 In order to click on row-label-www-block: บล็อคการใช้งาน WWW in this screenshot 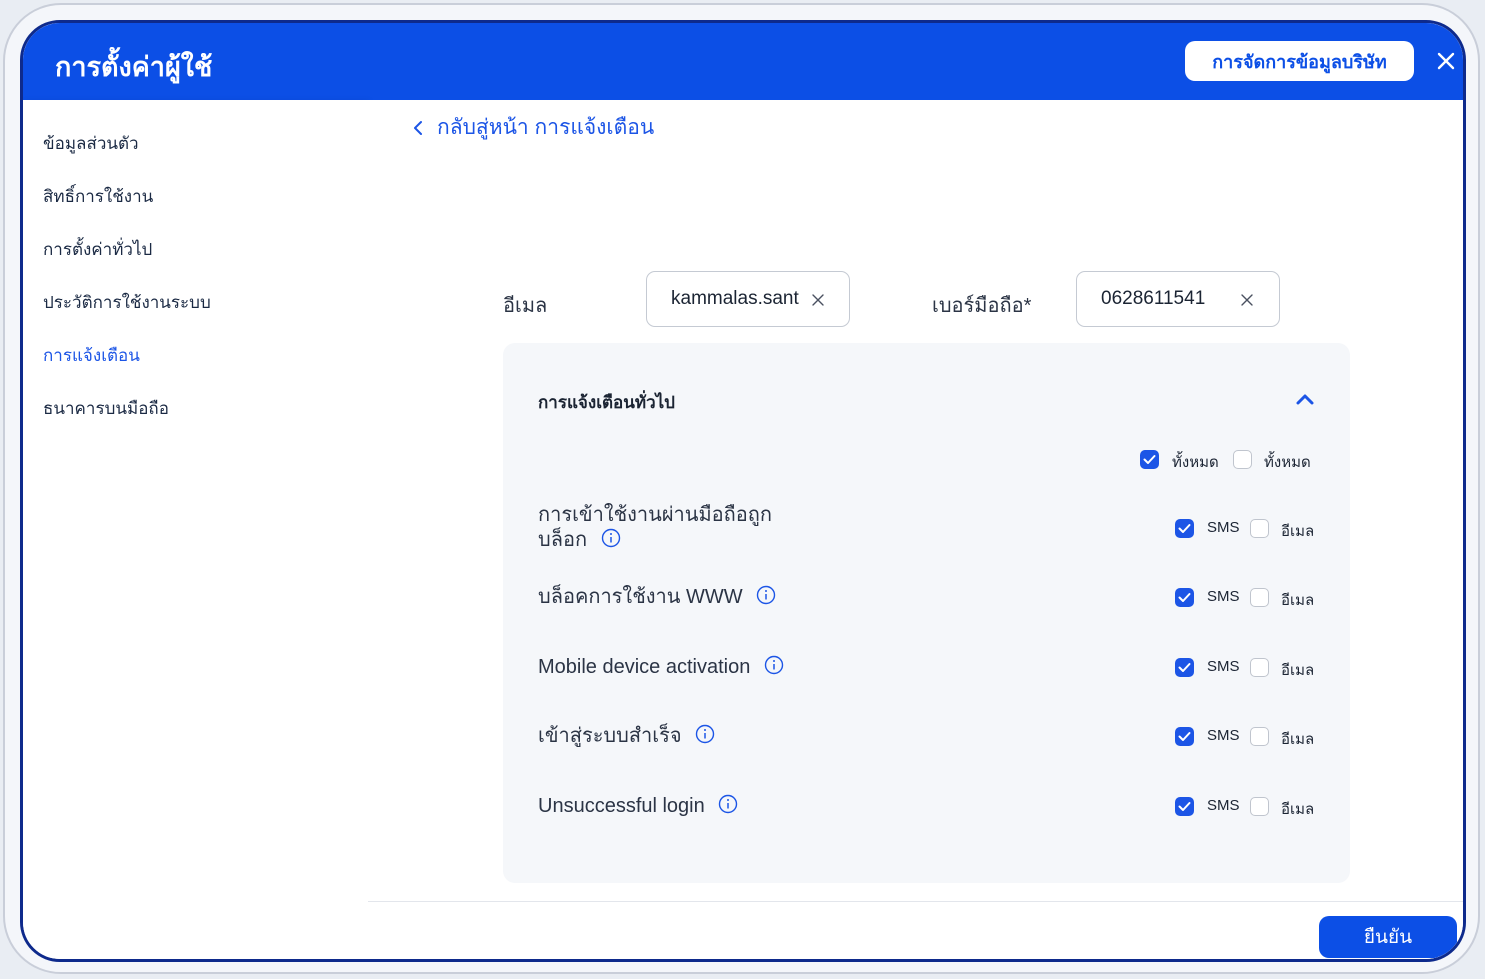, I will do `click(657, 597)`.